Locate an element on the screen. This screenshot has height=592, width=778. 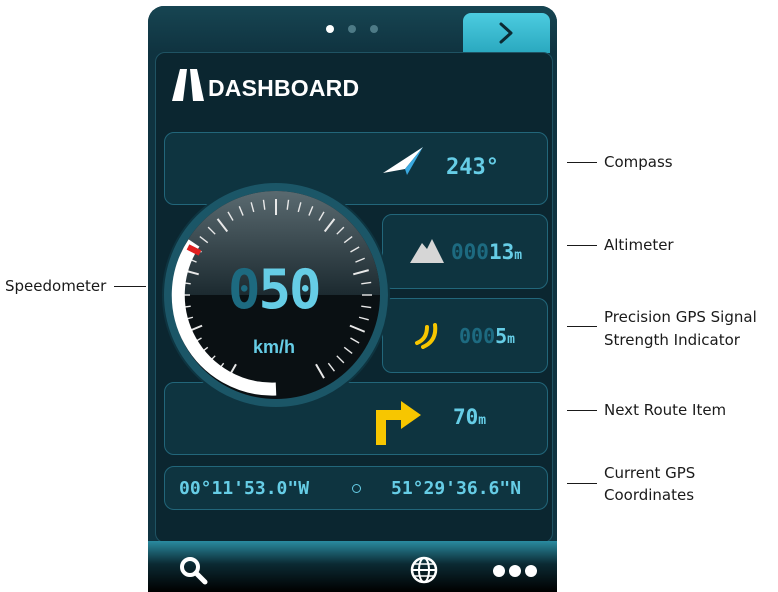
next-route-unit: m is located at coordinates (482, 420).